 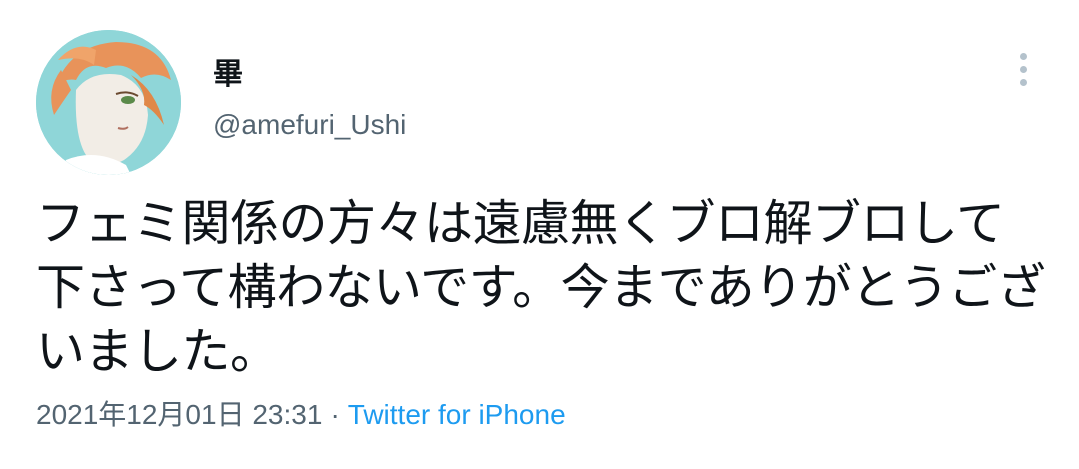 I want to click on more-options-button, so click(x=1023, y=70).